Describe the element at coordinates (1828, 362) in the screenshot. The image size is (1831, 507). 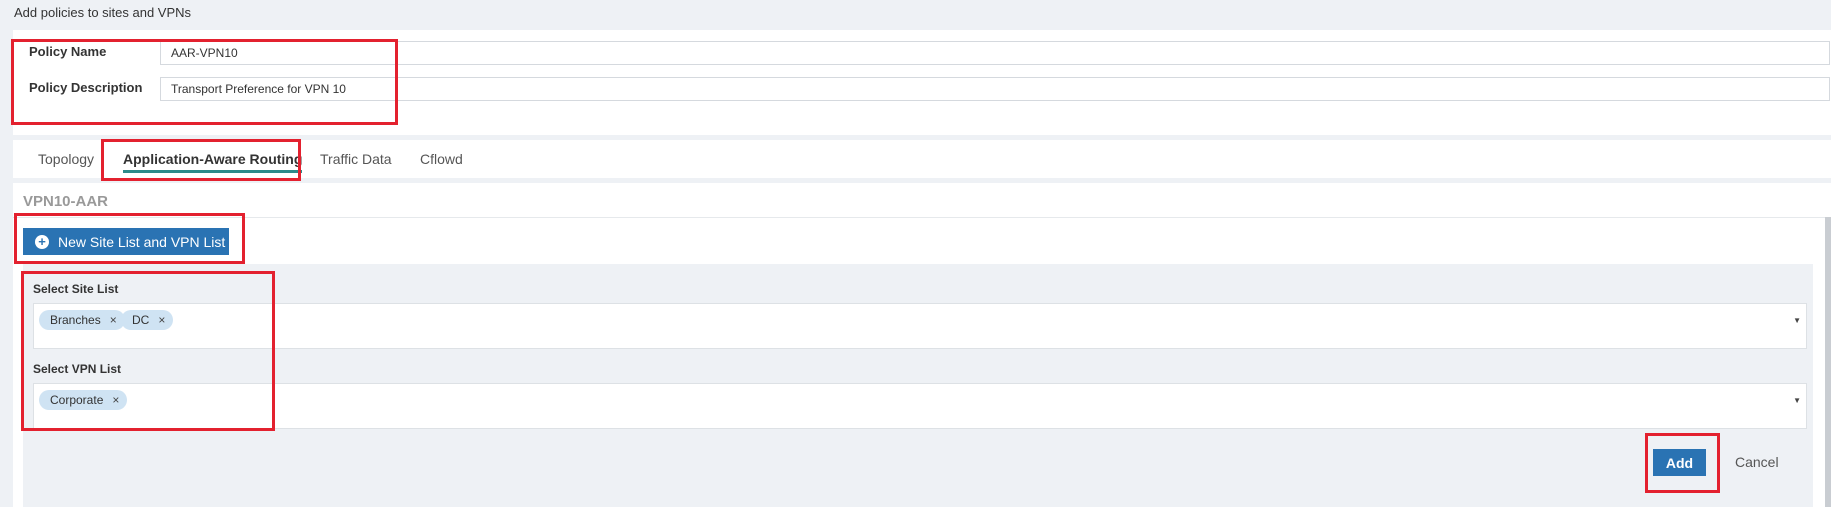
I see `vertical-scrollbar` at that location.